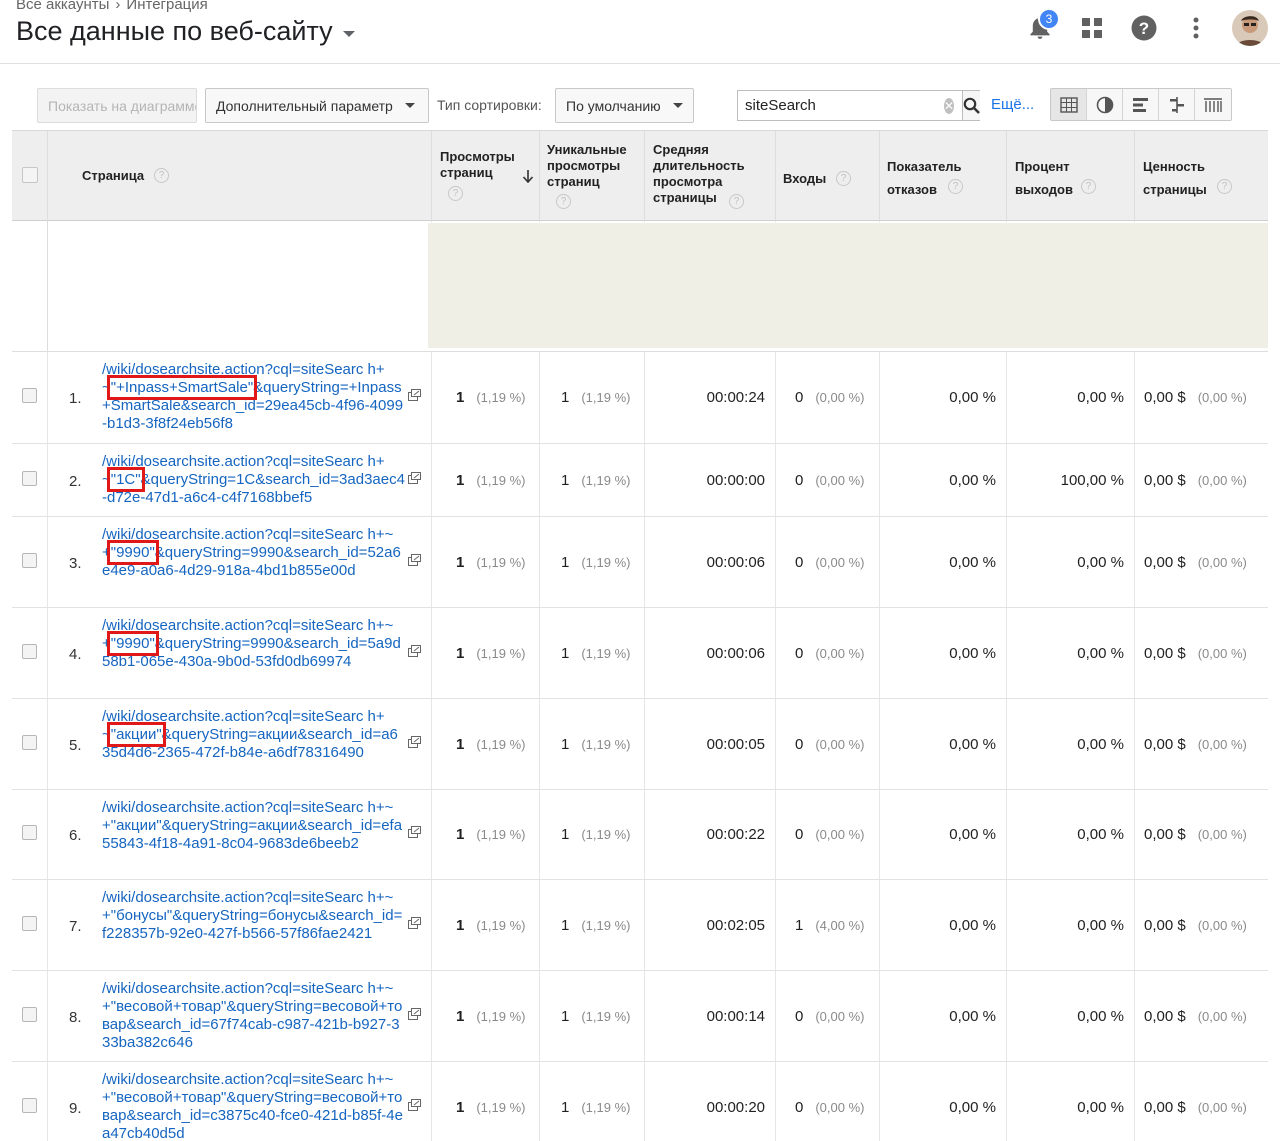 This screenshot has height=1141, width=1280. What do you see at coordinates (1201, 176) in the screenshot?
I see `column-page-value: Ценность страницы ?` at bounding box center [1201, 176].